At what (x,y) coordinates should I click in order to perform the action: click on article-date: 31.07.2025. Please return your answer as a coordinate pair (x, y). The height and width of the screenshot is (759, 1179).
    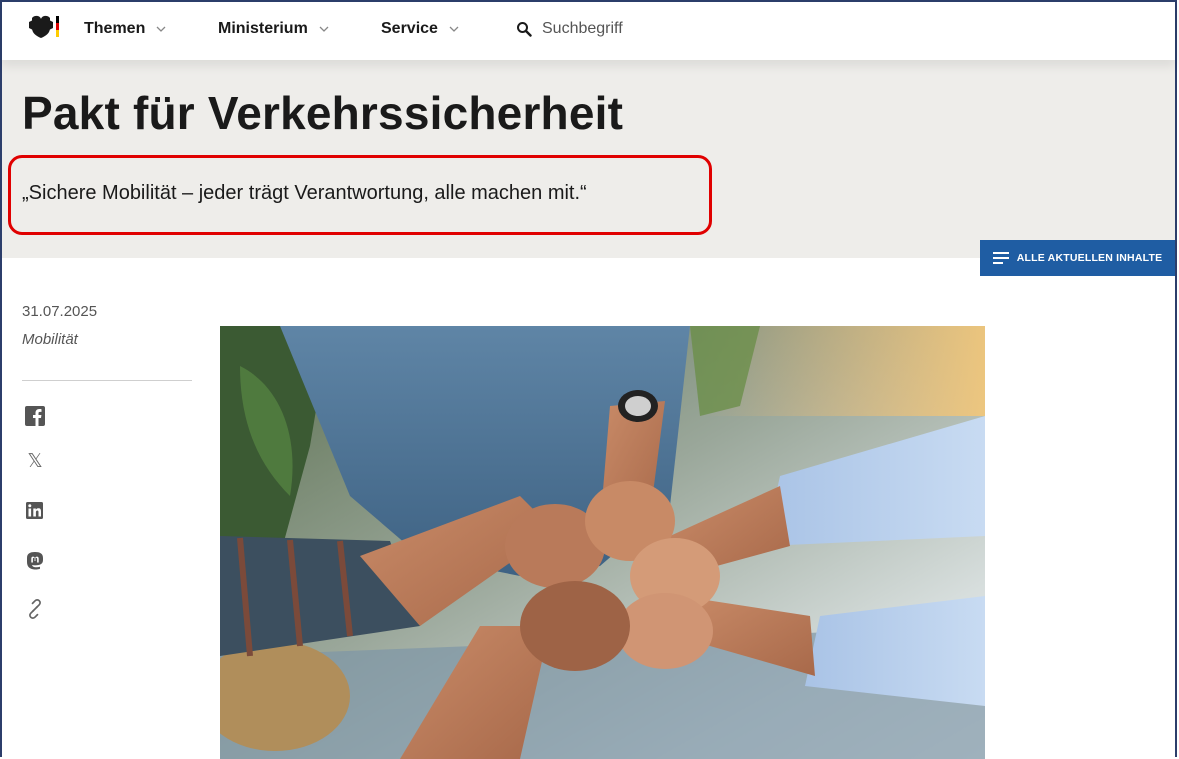
    Looking at the image, I should click on (60, 311).